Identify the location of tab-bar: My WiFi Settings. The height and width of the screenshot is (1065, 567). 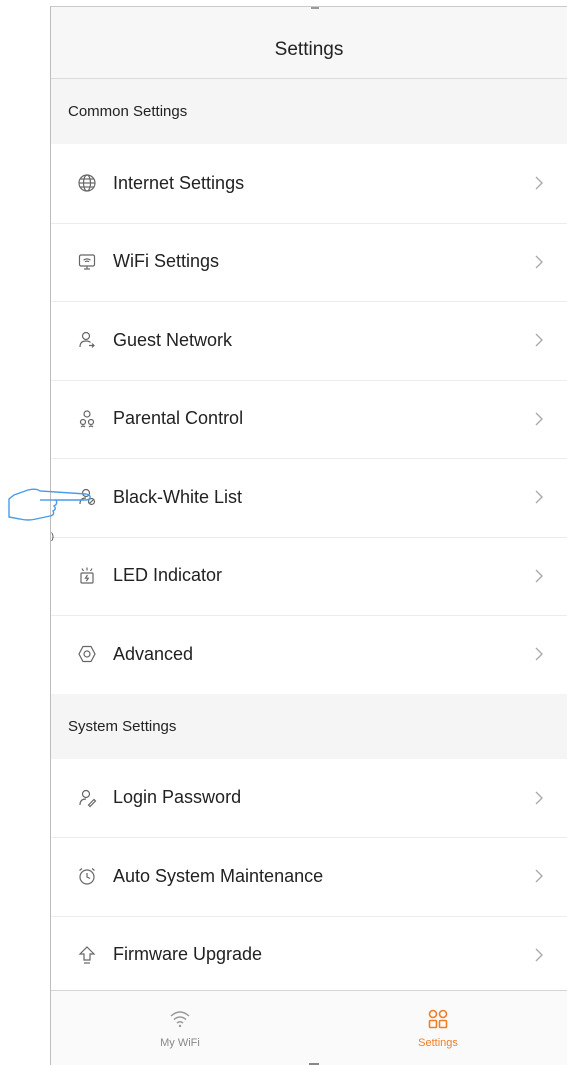
(309, 1027).